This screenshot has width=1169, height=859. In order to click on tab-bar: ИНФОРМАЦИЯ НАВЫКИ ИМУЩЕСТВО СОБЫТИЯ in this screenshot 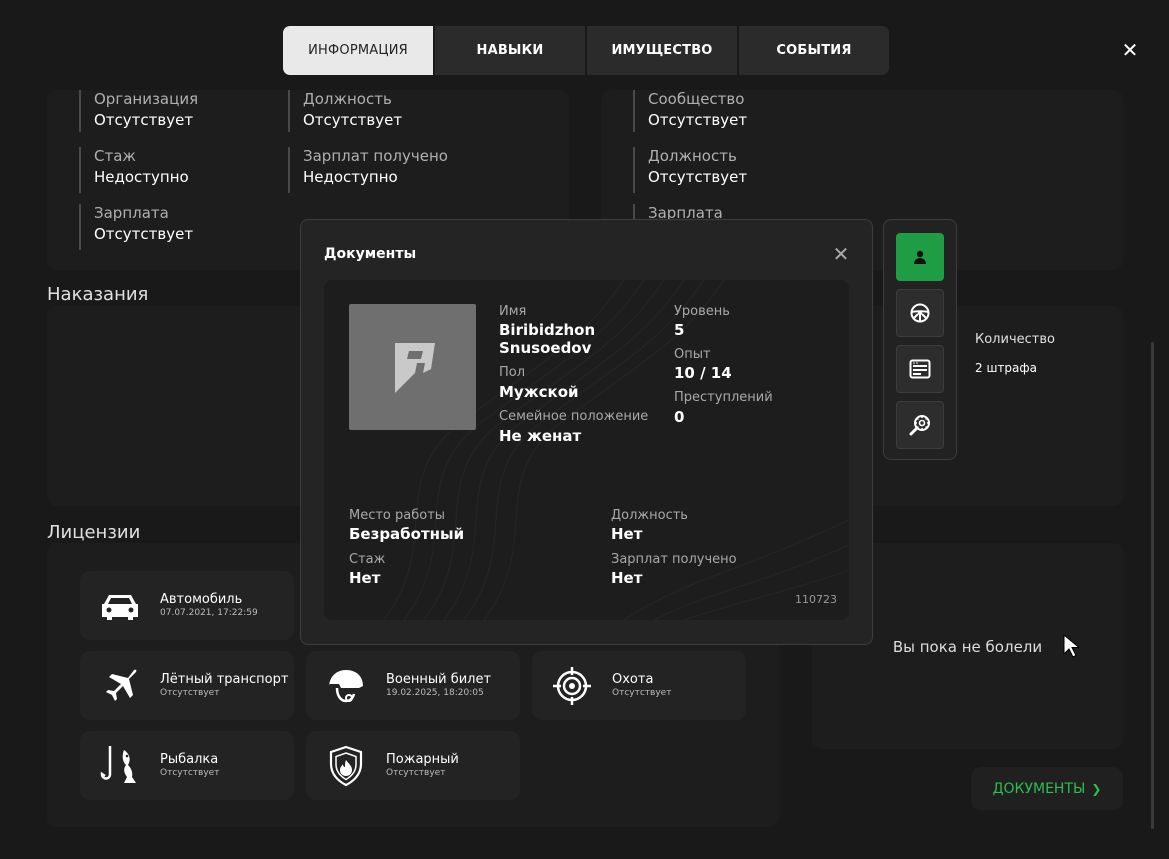, I will do `click(586, 50)`.